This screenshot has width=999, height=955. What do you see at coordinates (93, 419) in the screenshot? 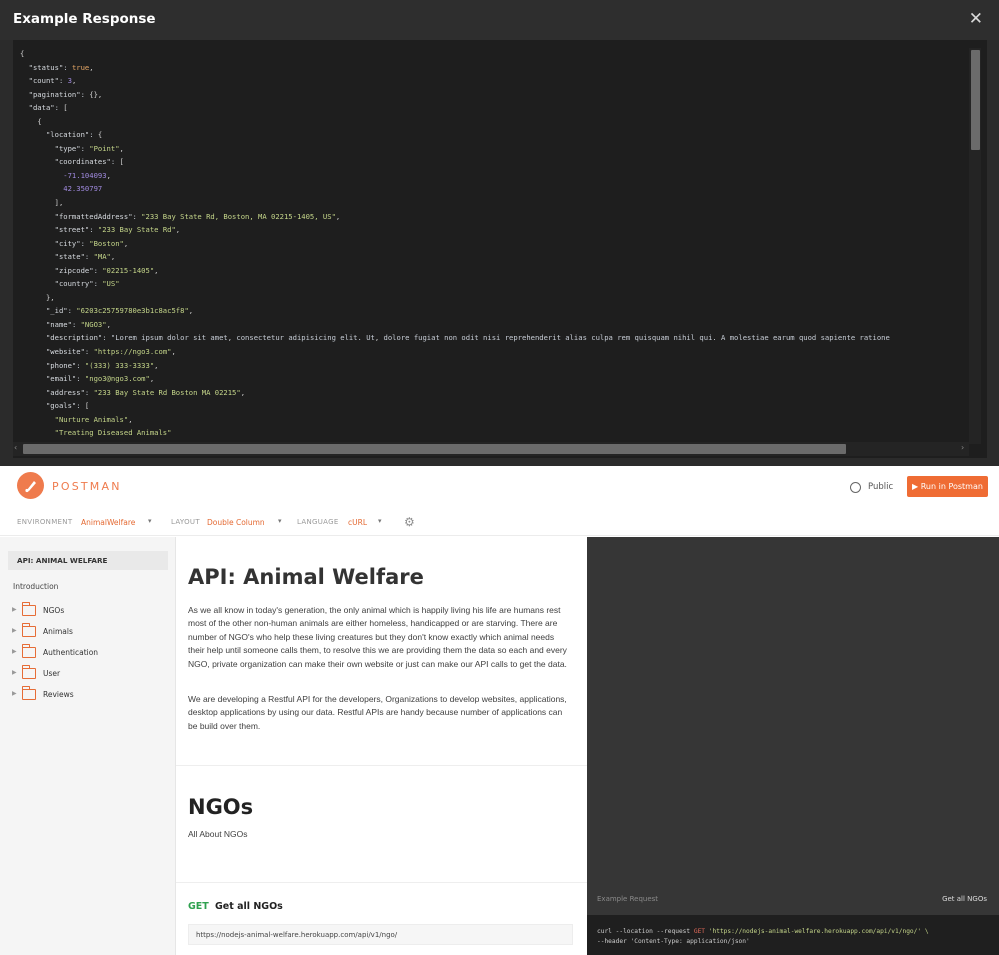
I see `json-line: "Nurture Animals",` at bounding box center [93, 419].